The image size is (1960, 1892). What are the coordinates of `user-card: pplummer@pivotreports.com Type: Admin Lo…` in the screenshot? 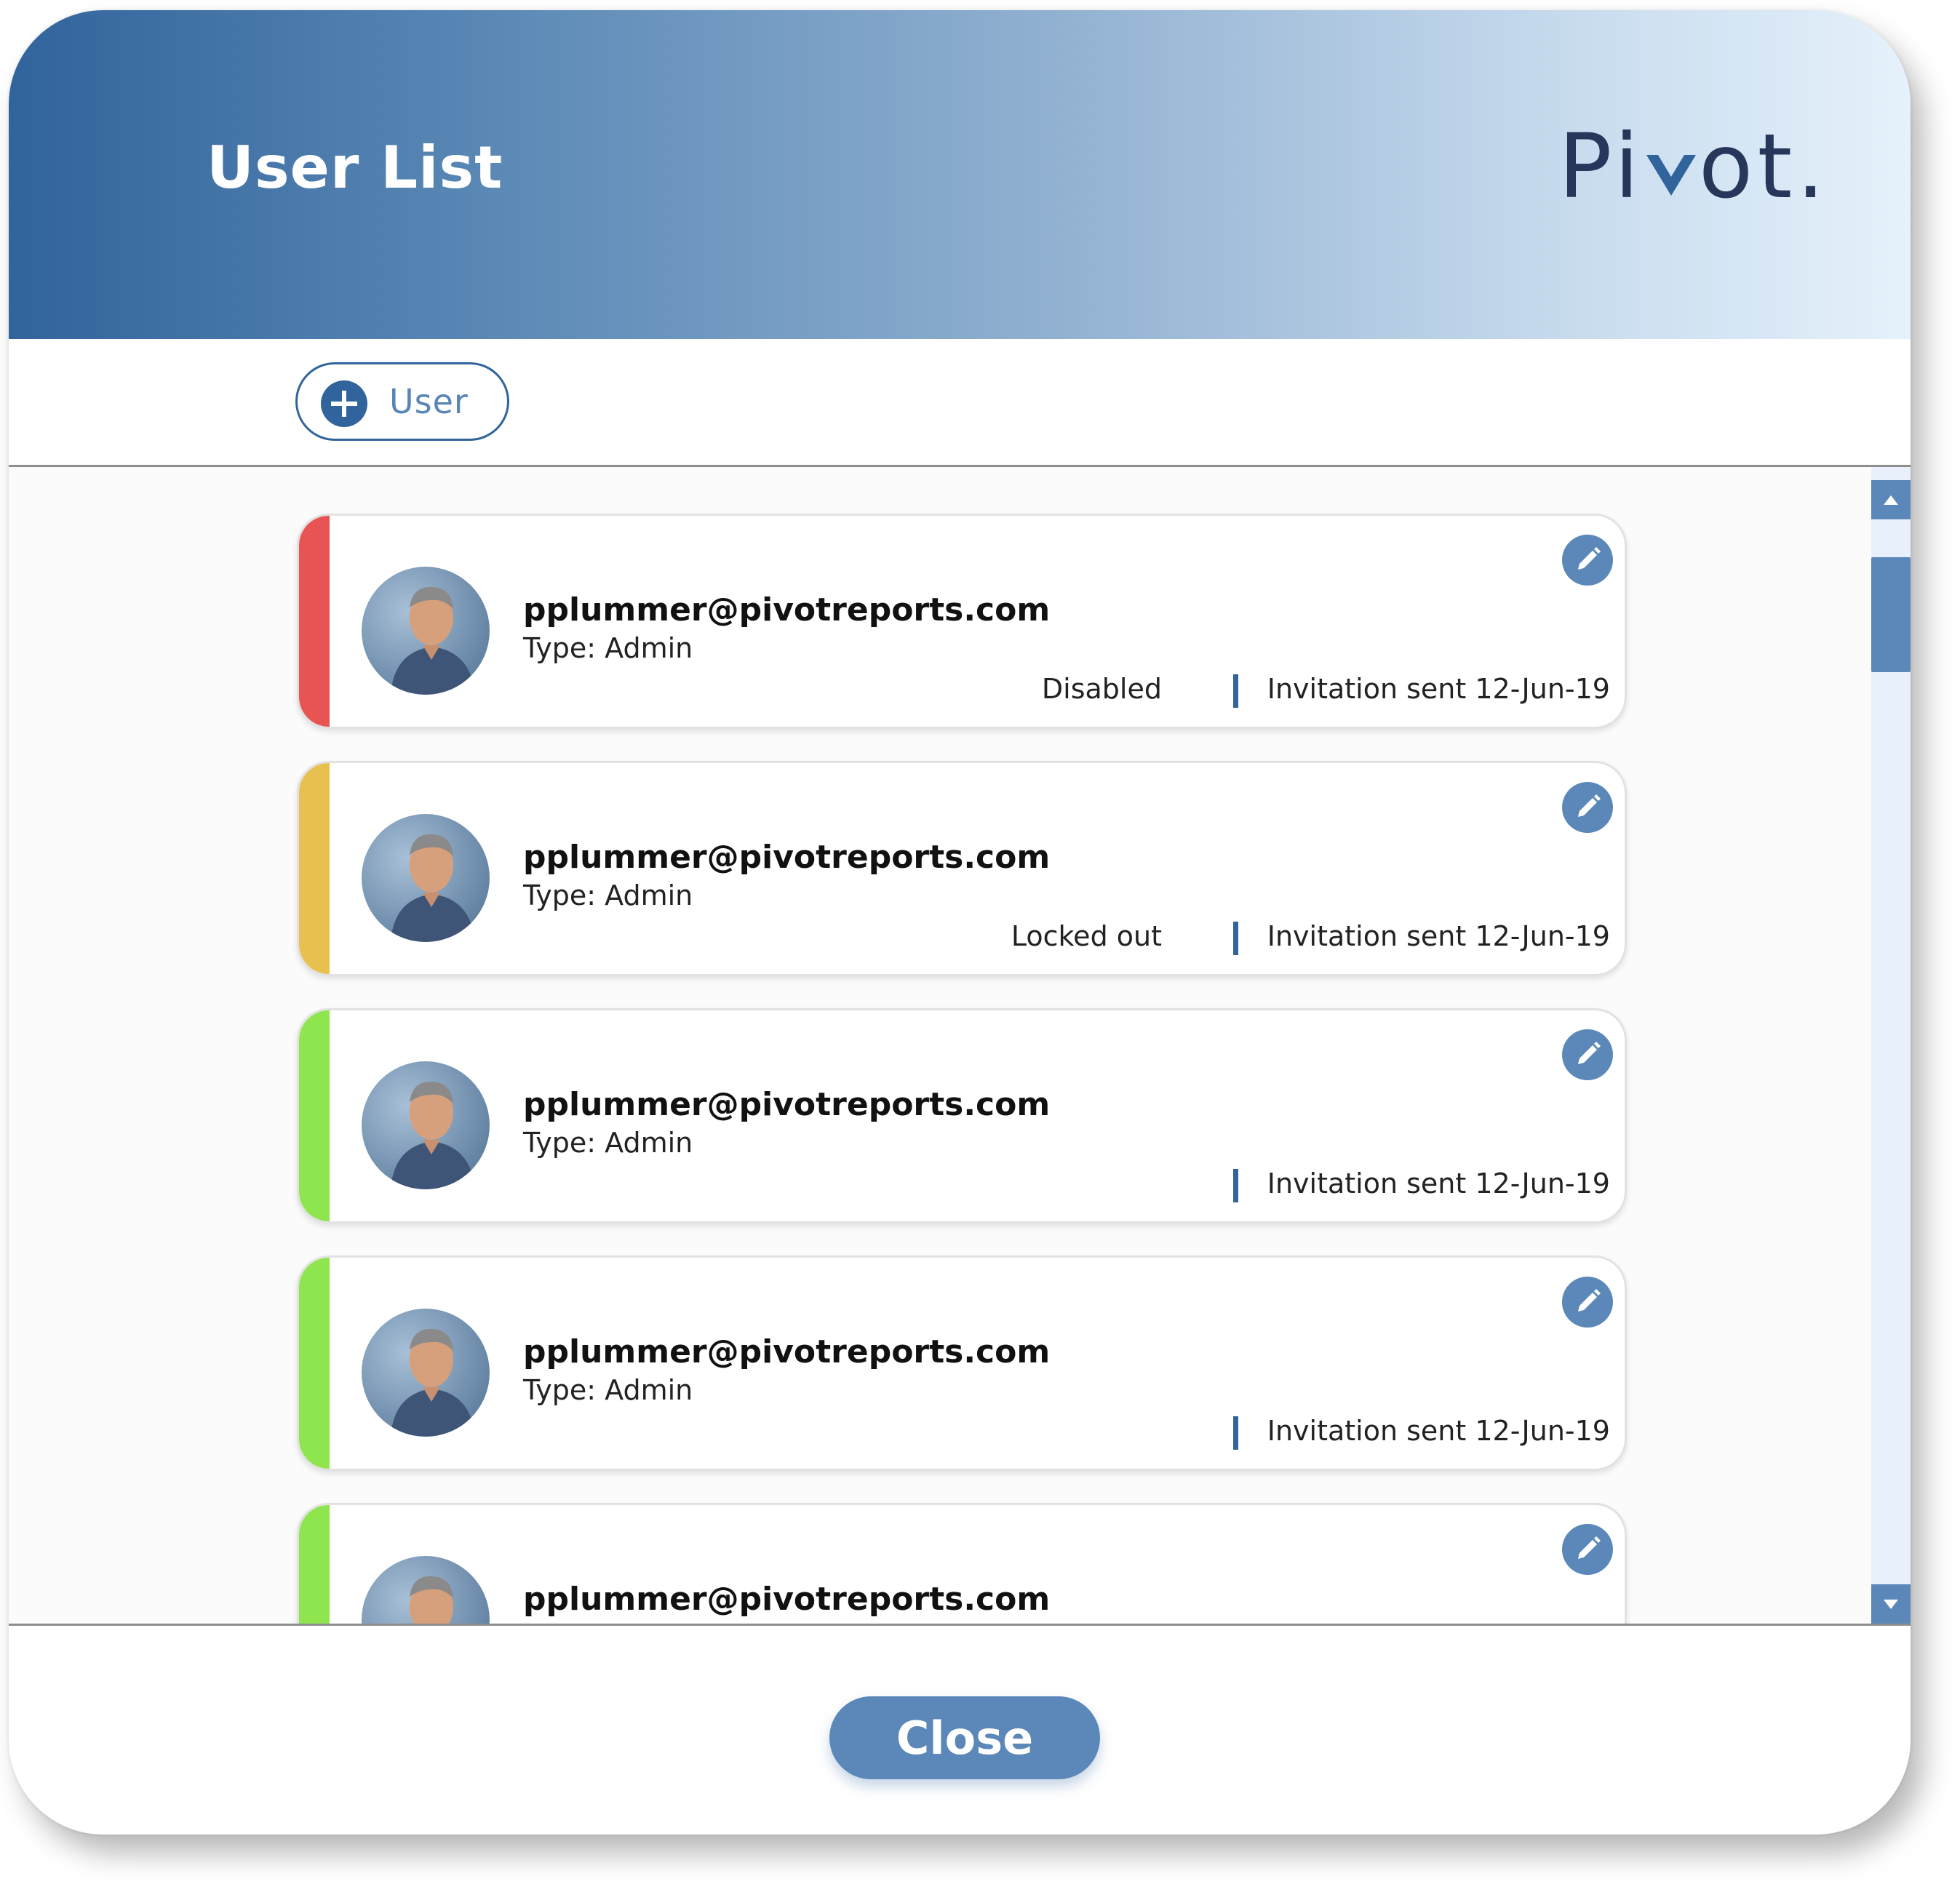 It's located at (962, 868).